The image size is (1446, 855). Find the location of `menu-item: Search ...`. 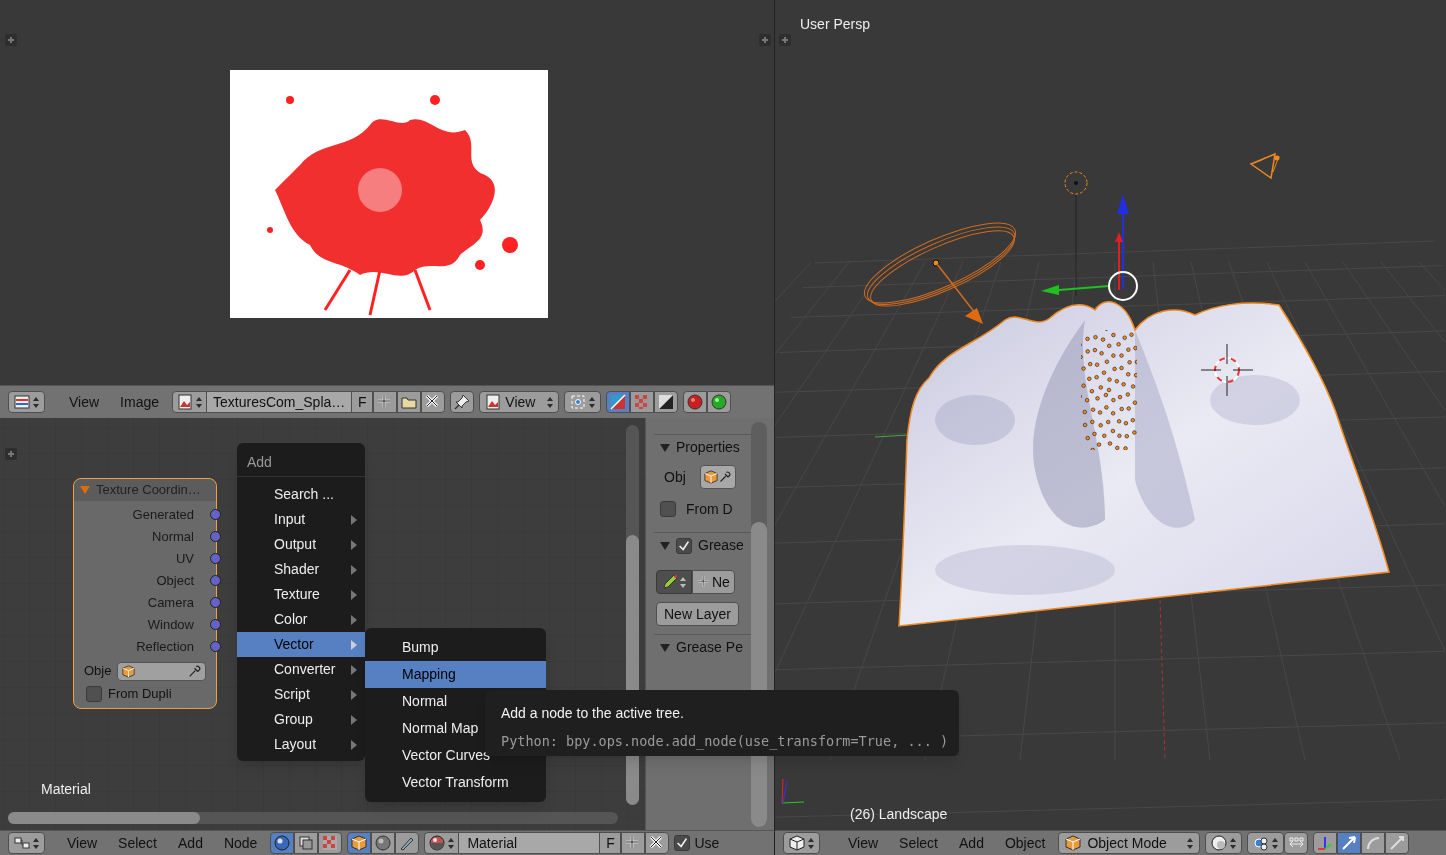

menu-item: Search ... is located at coordinates (301, 494).